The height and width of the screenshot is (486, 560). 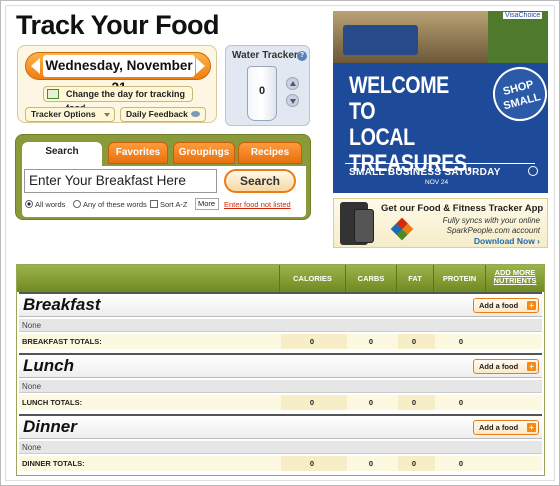 I want to click on previous-day-arrow-icon, so click(x=35, y=66).